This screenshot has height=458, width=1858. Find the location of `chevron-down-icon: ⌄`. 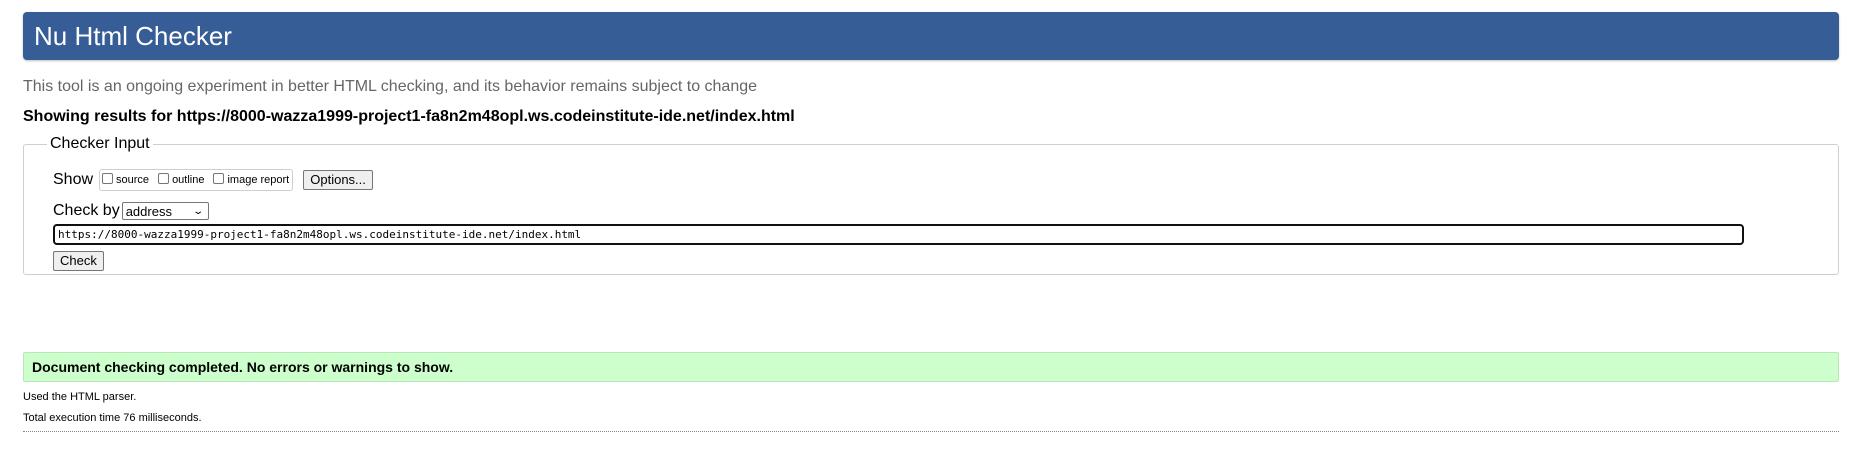

chevron-down-icon: ⌄ is located at coordinates (198, 211).